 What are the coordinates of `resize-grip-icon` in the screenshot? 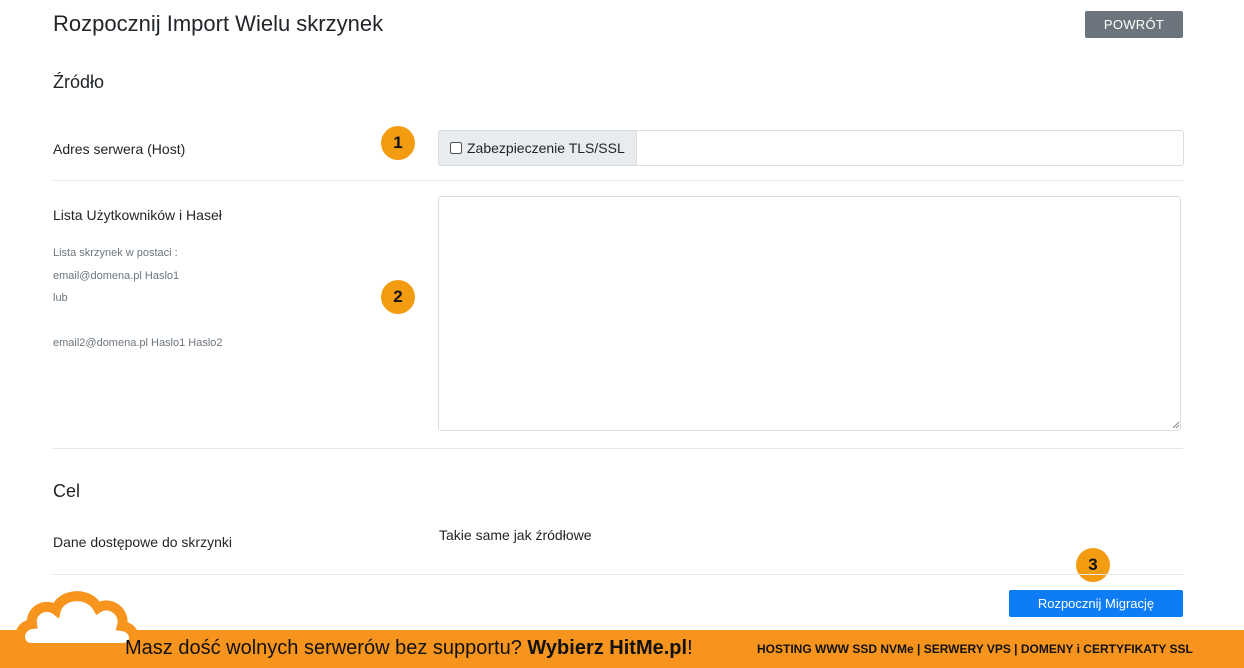 It's located at (1176, 425).